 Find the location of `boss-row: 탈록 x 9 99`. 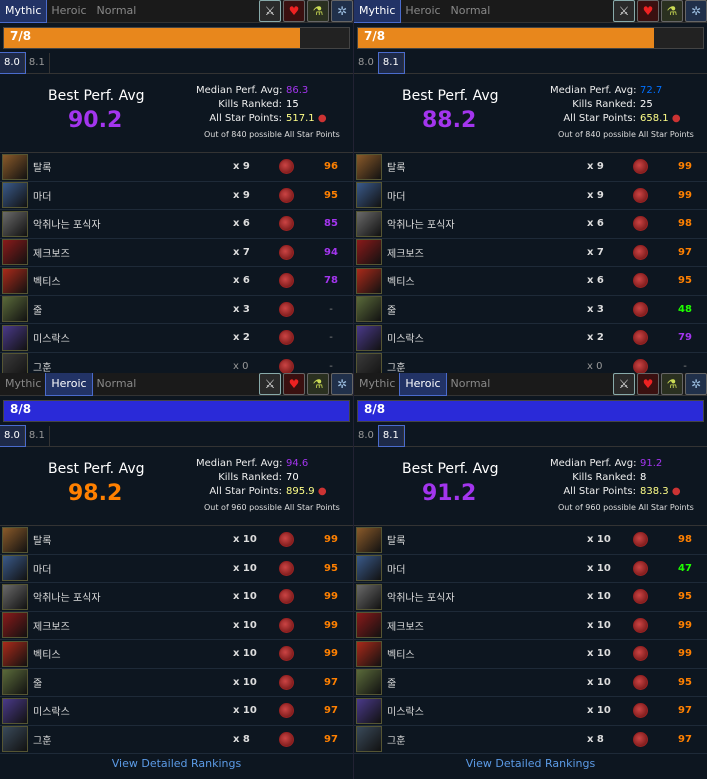

boss-row: 탈록 x 9 99 is located at coordinates (530, 167).